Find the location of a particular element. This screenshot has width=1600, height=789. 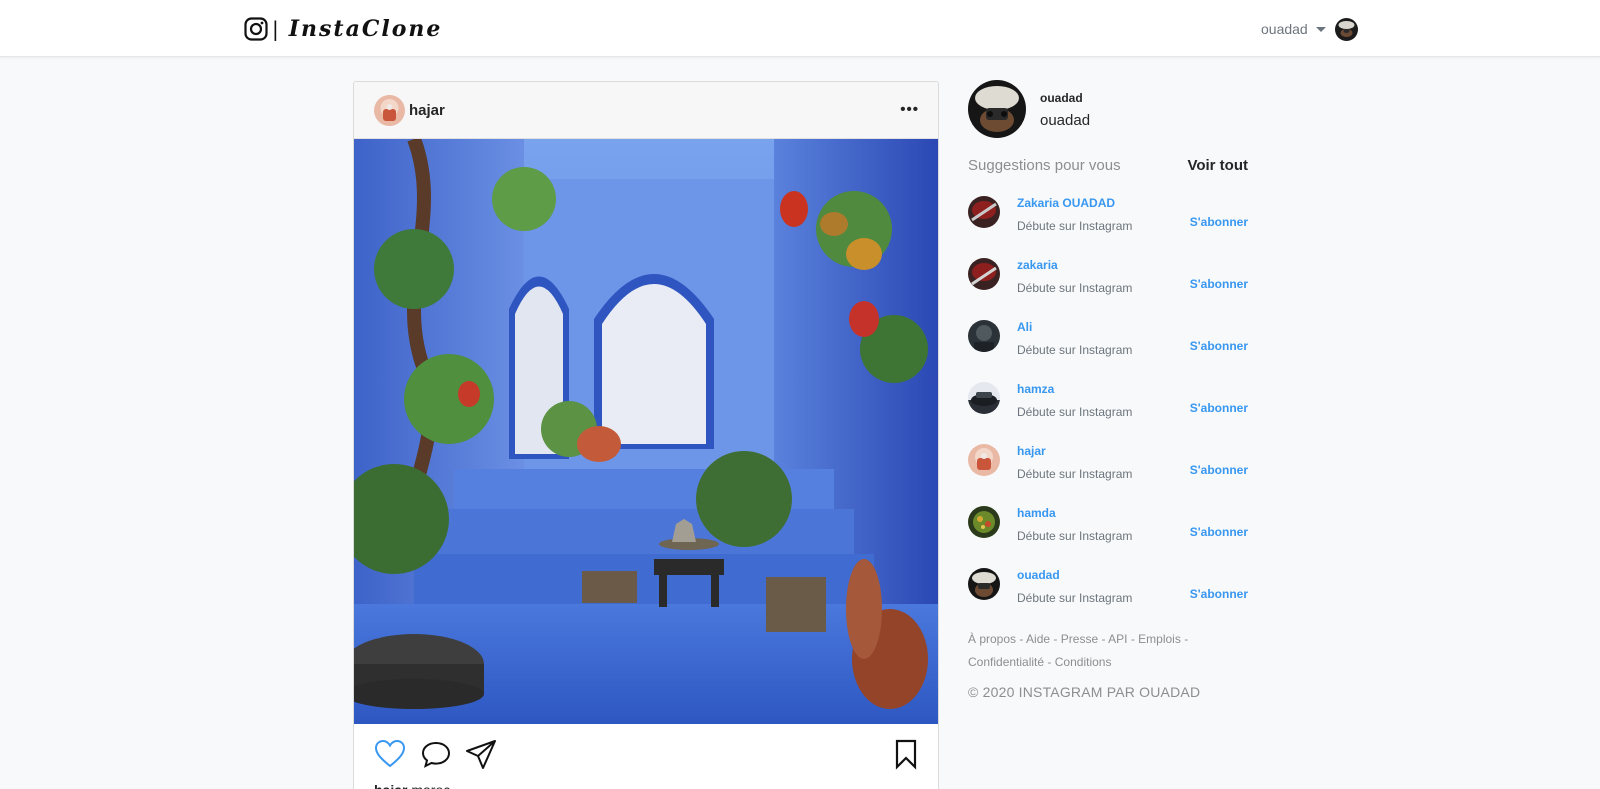

suggestion-item: hajar Débute sur Instagram S'abonner is located at coordinates (1108, 475).